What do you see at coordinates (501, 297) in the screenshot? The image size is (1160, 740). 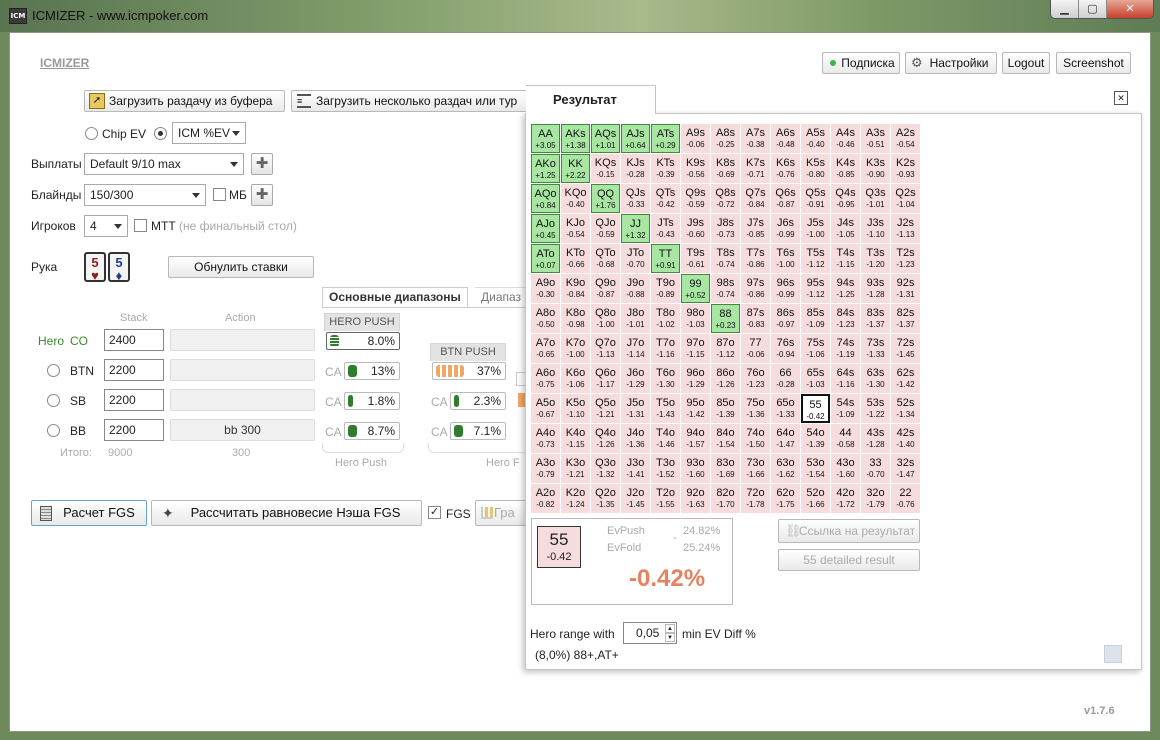 I see `tab-other-ranges: Диапаз` at bounding box center [501, 297].